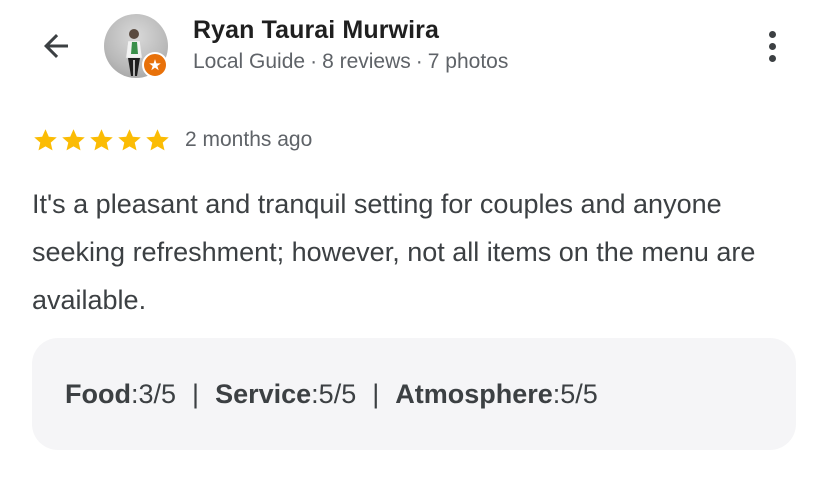  Describe the element at coordinates (579, 393) in the screenshot. I see `atmosphere-value: 5/5` at that location.